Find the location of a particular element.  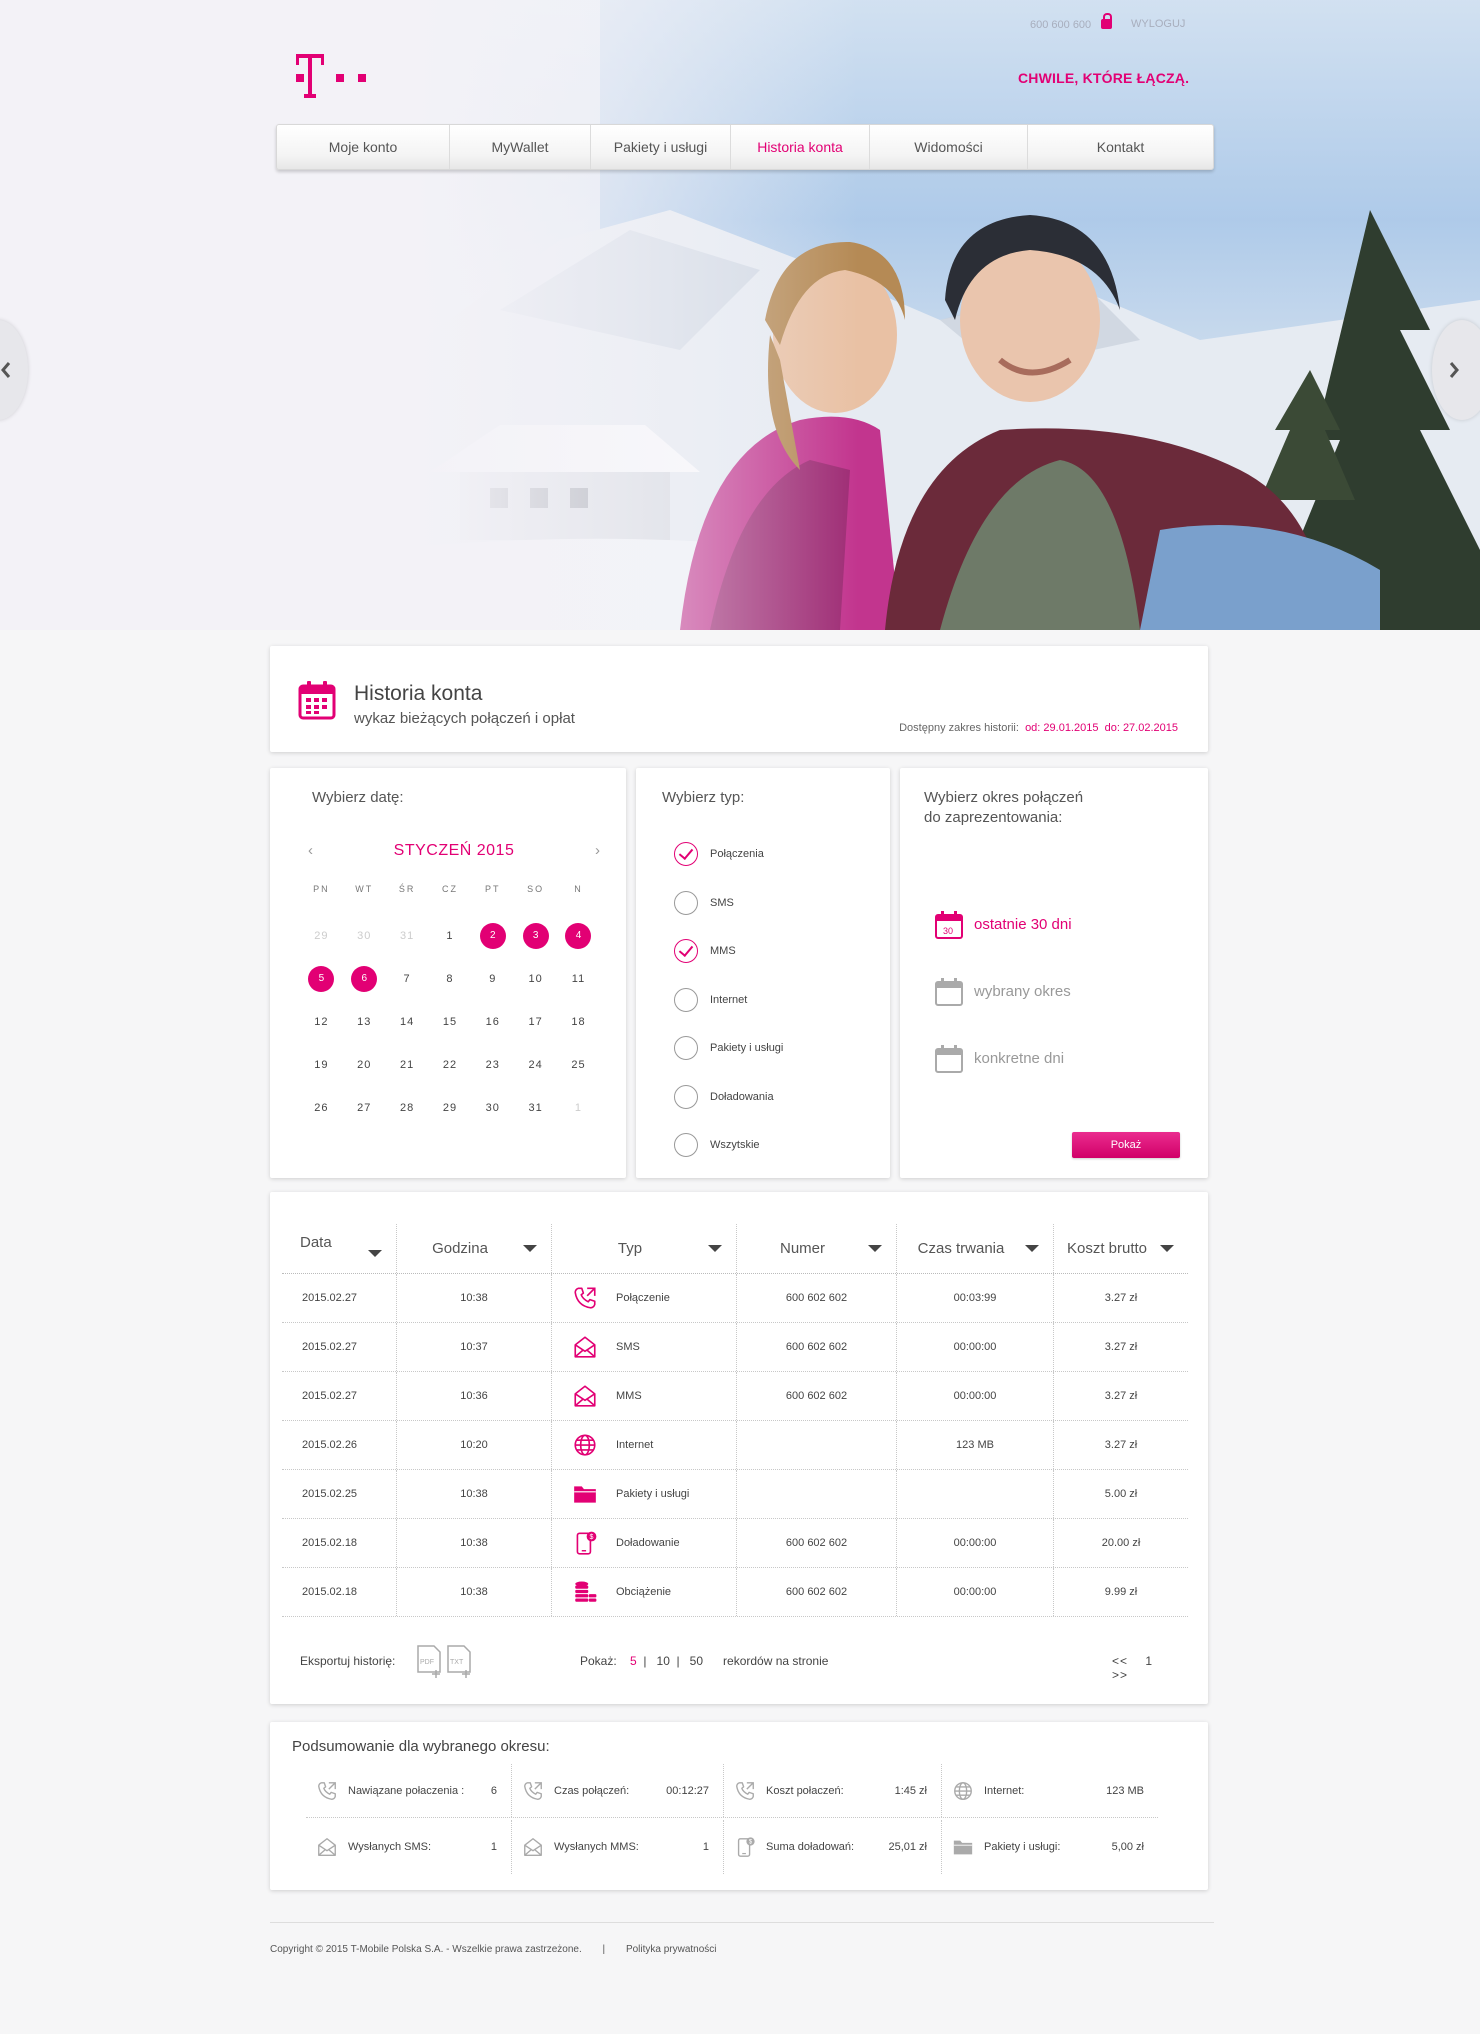

cell-date: 2015.02.25 is located at coordinates (339, 1494).